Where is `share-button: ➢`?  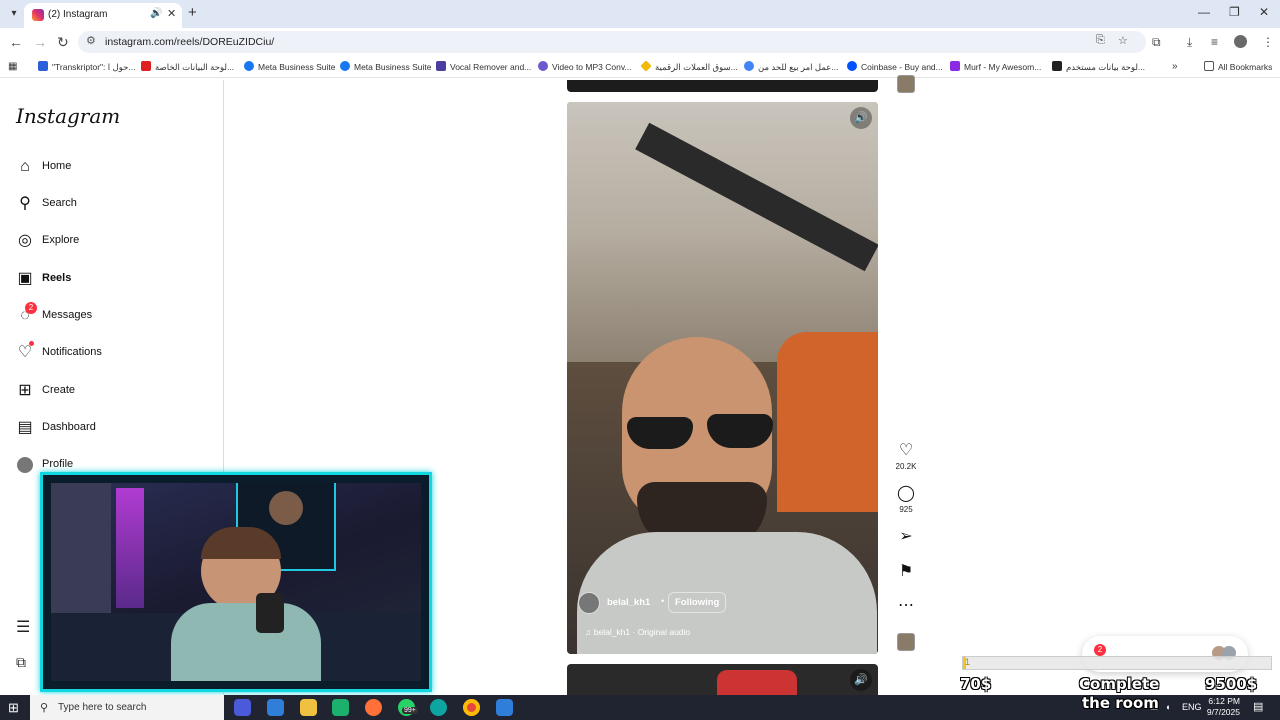 share-button: ➢ is located at coordinates (906, 537).